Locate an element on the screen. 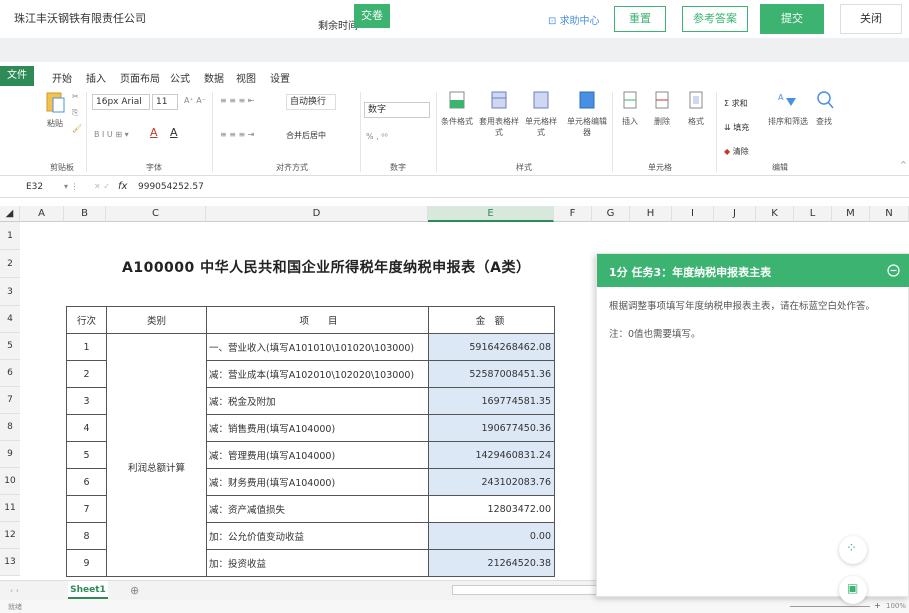  item-cell: 减：营业成本(填写A102010\102020\103000) is located at coordinates (317, 374).